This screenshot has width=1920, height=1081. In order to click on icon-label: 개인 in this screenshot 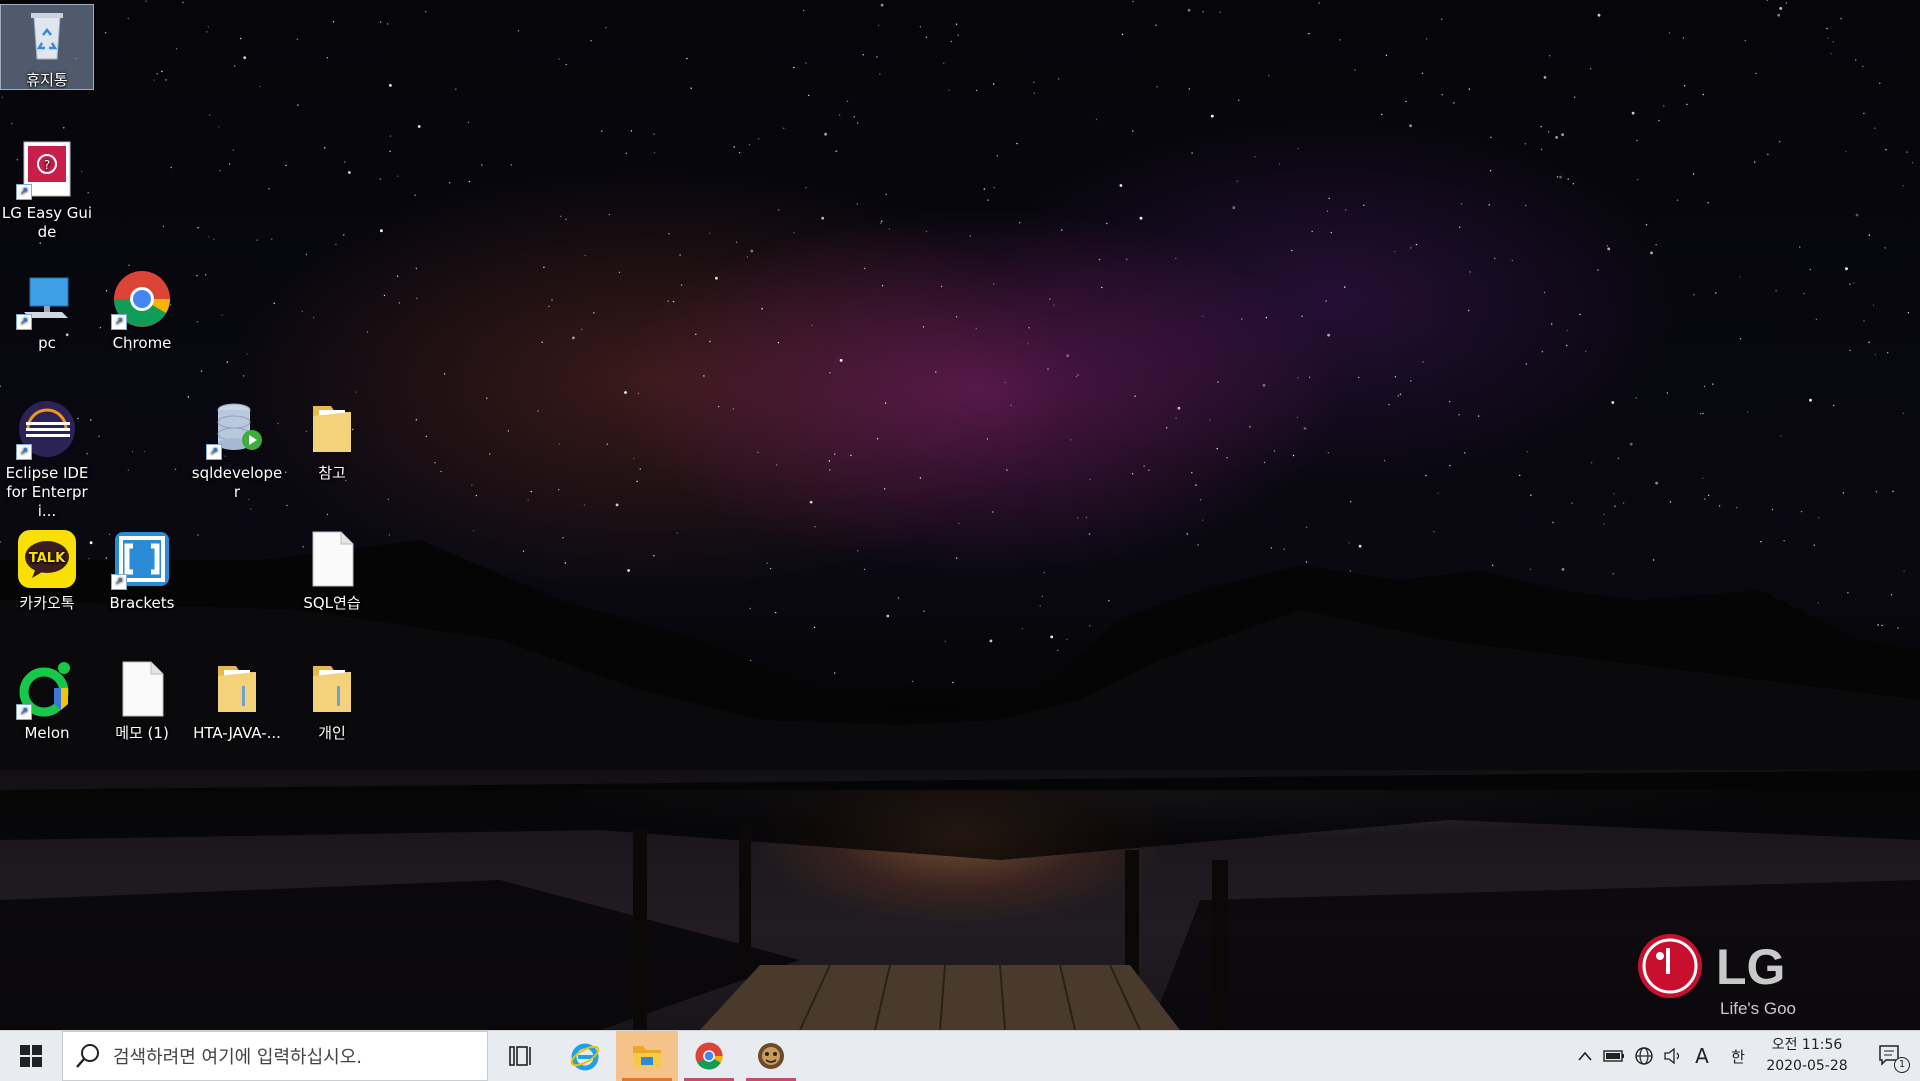, I will do `click(332, 733)`.